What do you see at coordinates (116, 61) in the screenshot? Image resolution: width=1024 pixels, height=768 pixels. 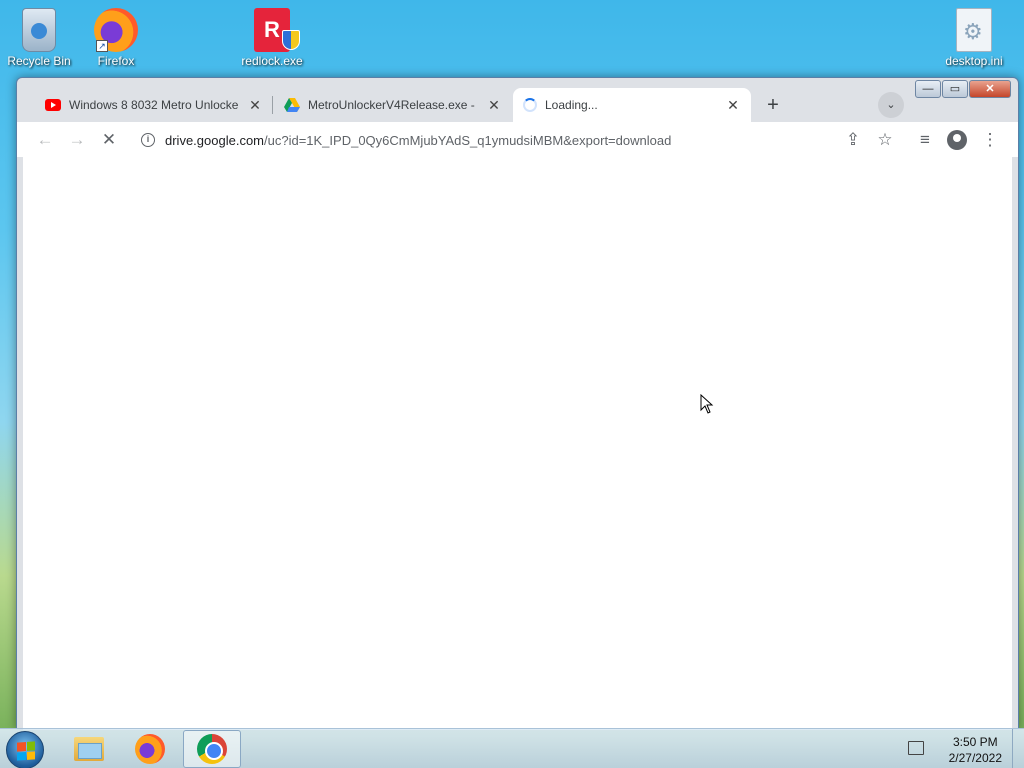 I see `desktop-icon-label: Firefox` at bounding box center [116, 61].